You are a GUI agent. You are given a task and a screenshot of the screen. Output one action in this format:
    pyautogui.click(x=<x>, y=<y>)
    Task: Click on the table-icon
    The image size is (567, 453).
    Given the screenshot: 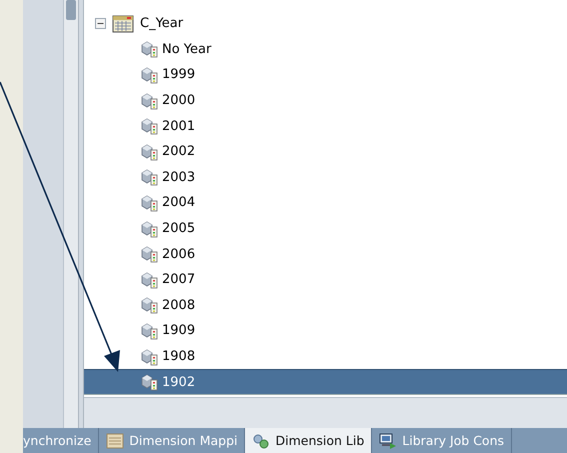 What is the action you would take?
    pyautogui.click(x=115, y=440)
    